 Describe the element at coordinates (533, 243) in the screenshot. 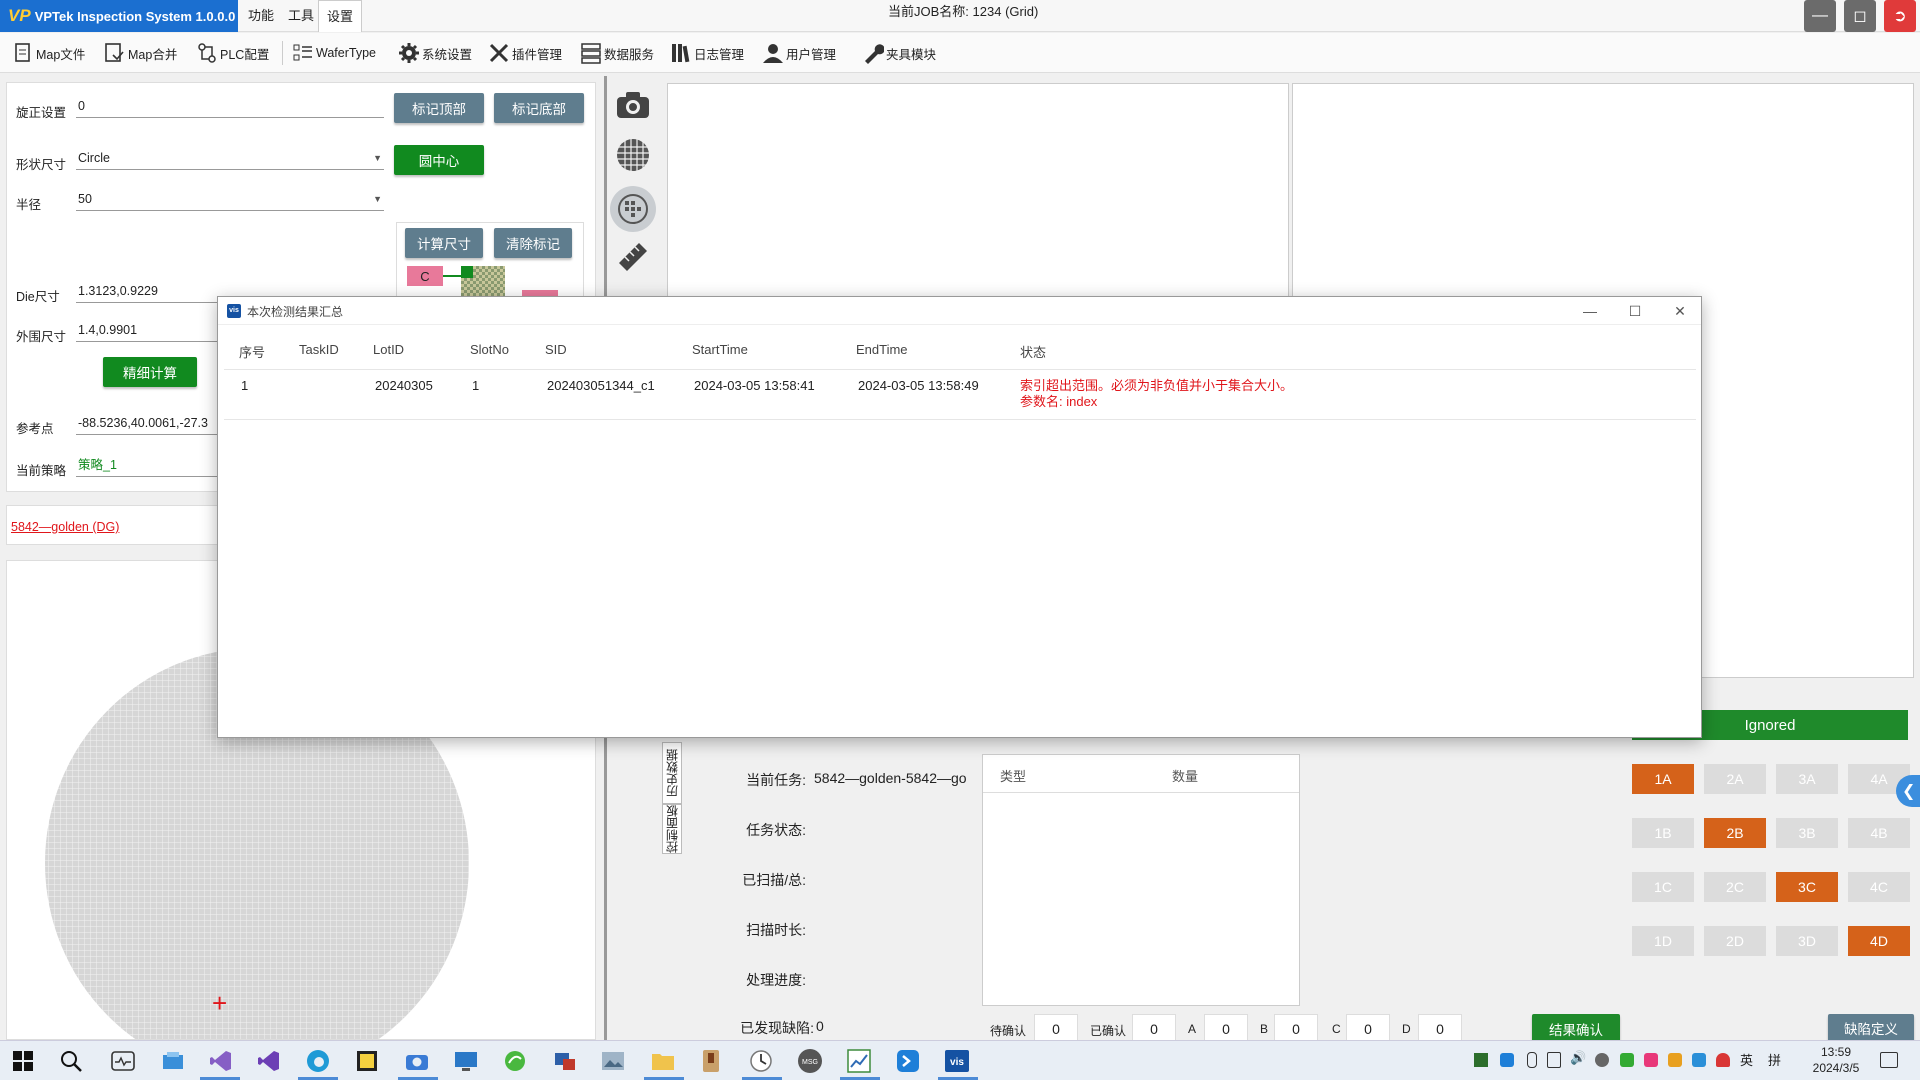

I see `clear-mark-button: 清除标记` at that location.